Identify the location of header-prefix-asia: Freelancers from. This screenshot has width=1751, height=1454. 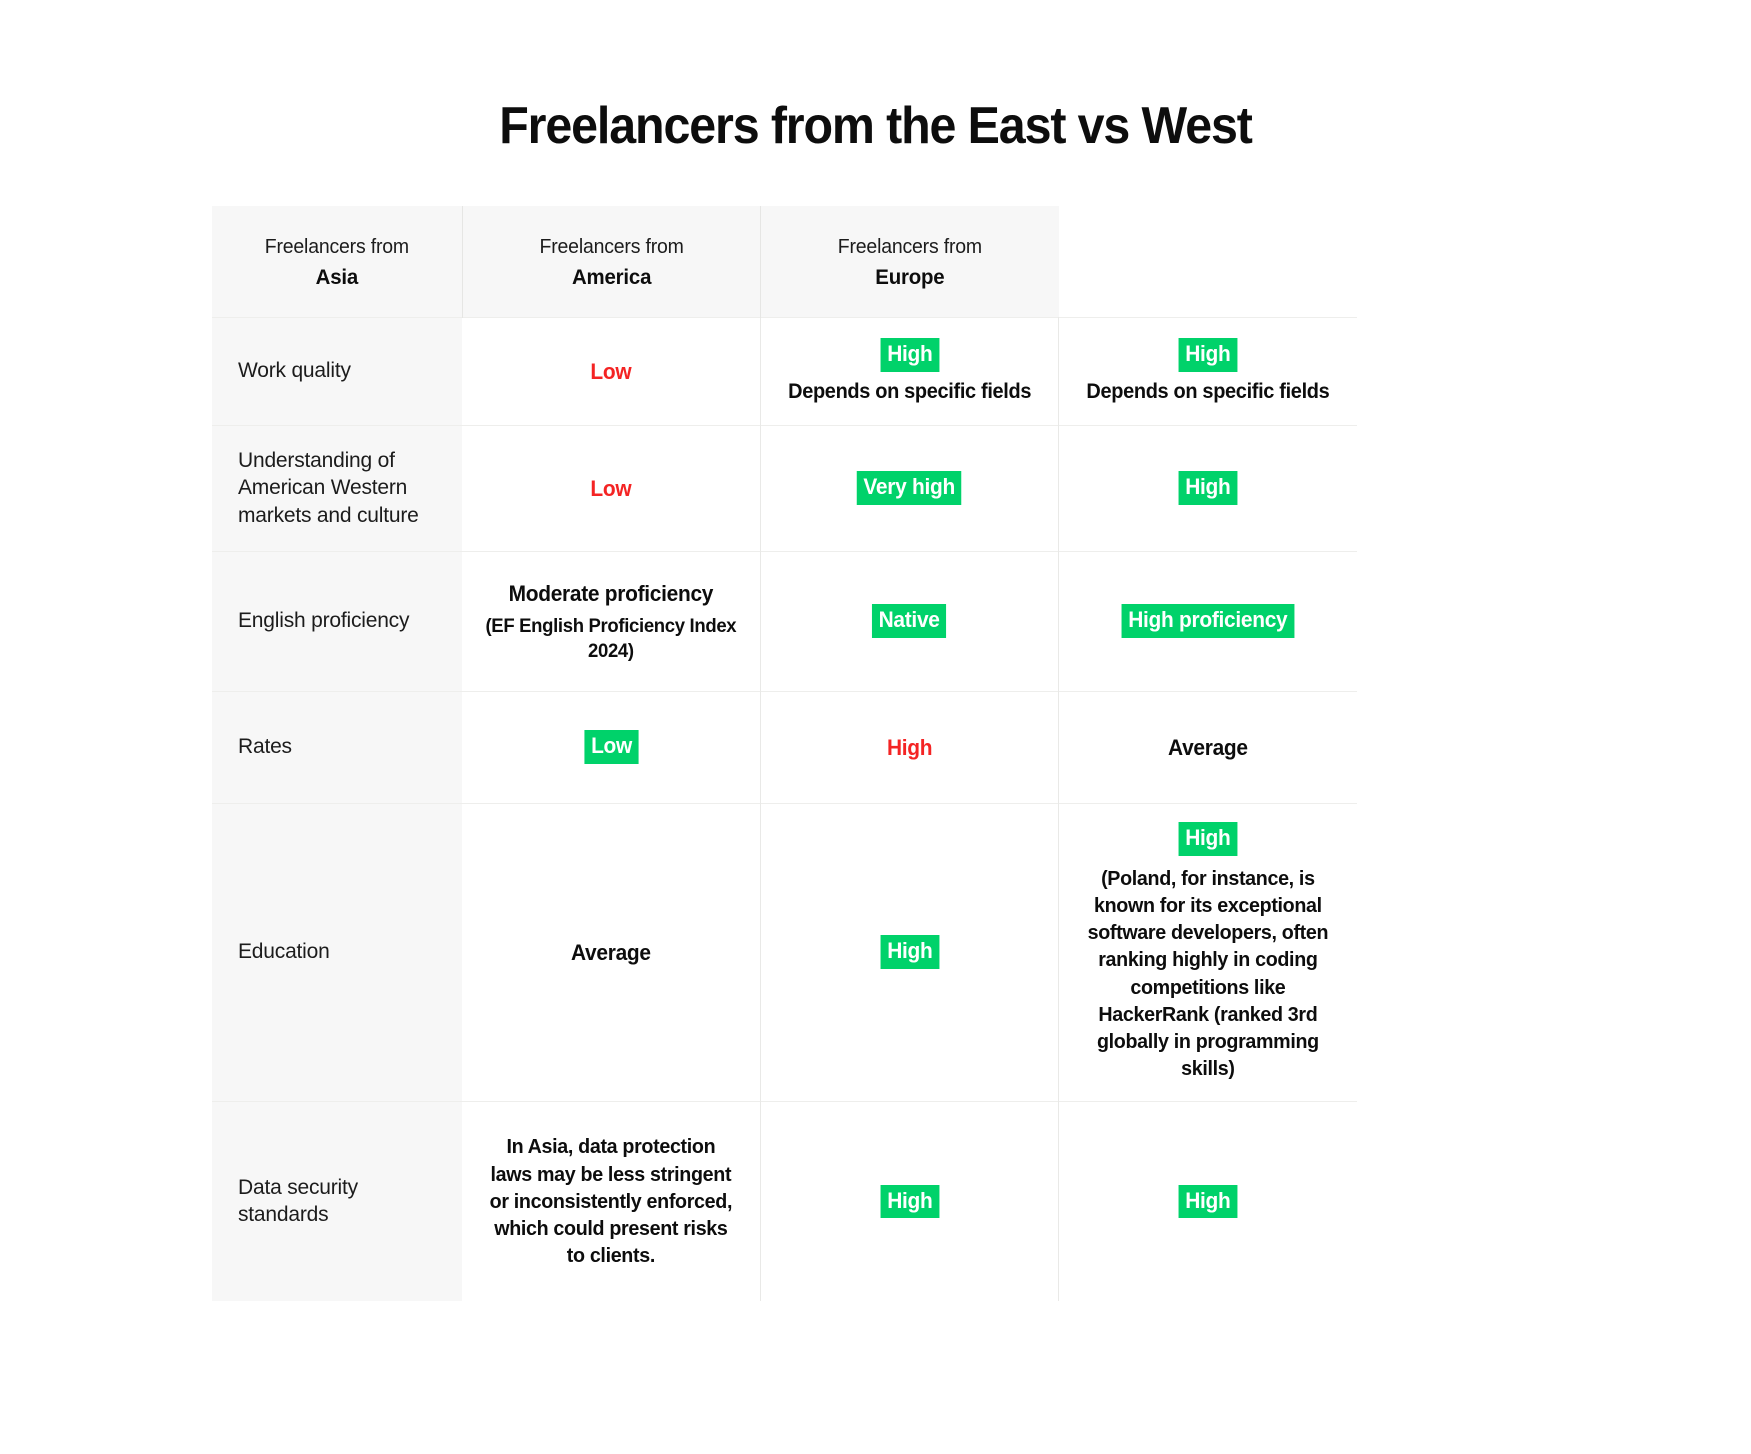
(336, 246).